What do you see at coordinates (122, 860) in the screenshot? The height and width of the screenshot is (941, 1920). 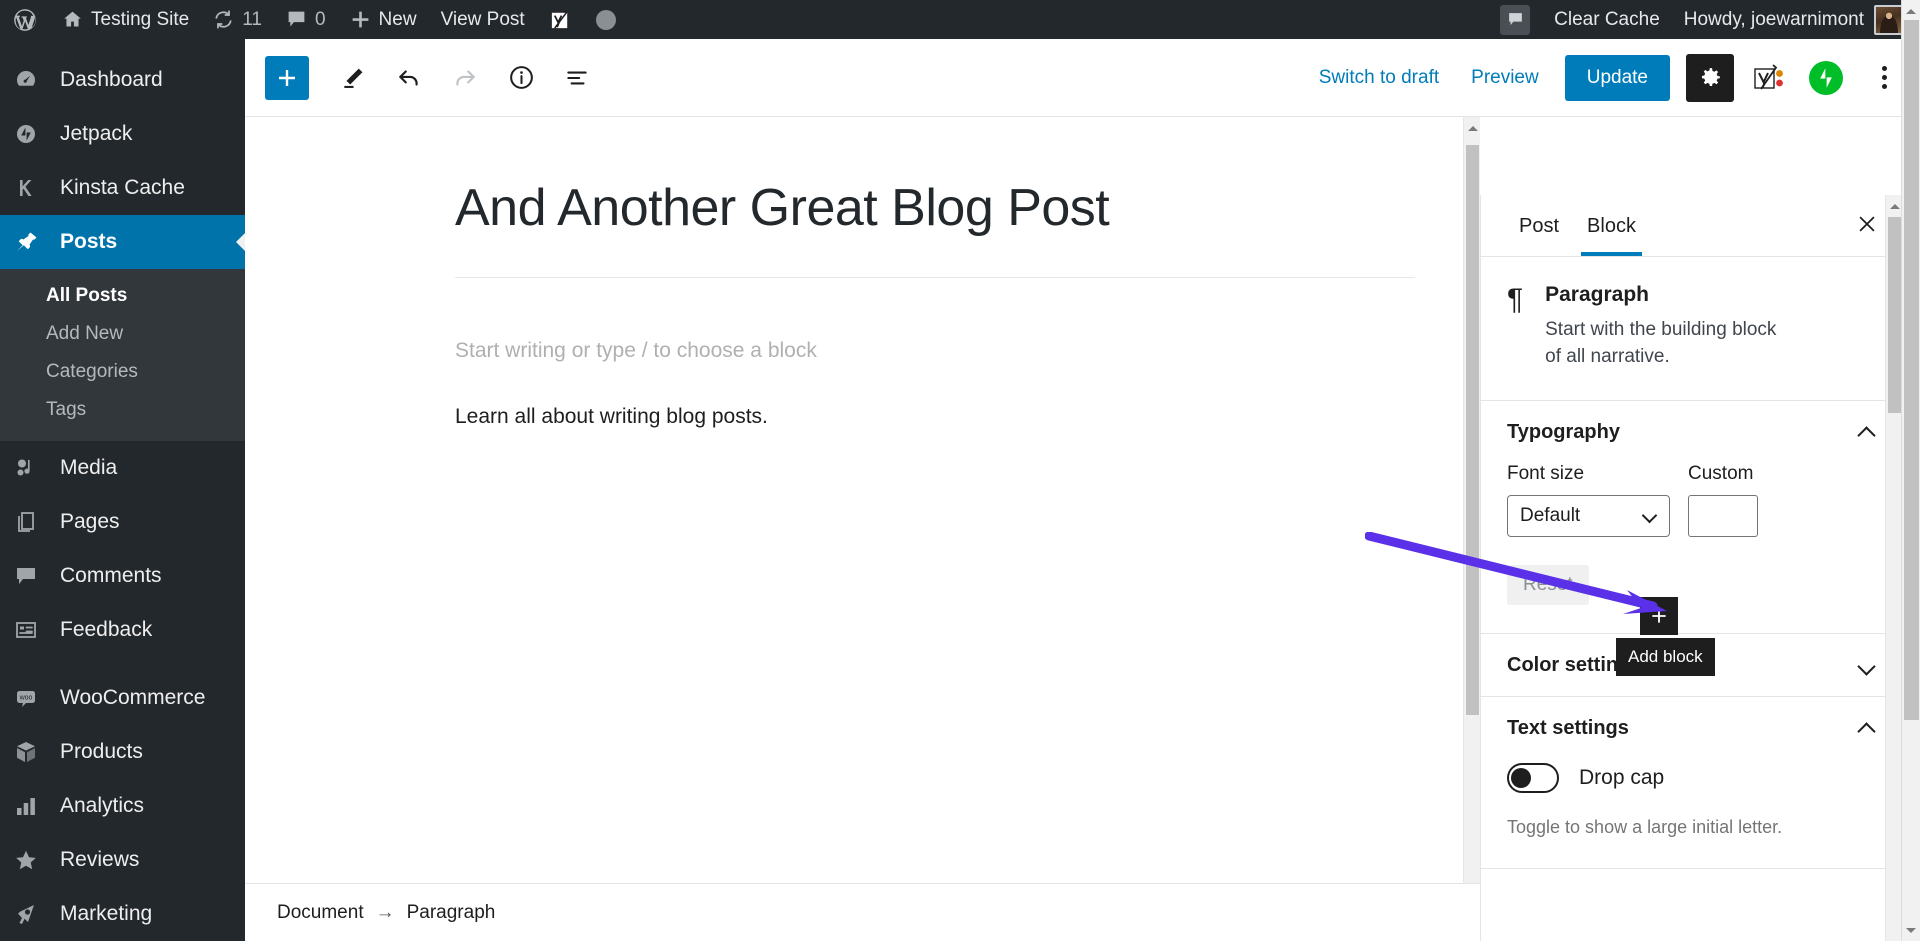 I see `sidebar-item-reviews: Reviews` at bounding box center [122, 860].